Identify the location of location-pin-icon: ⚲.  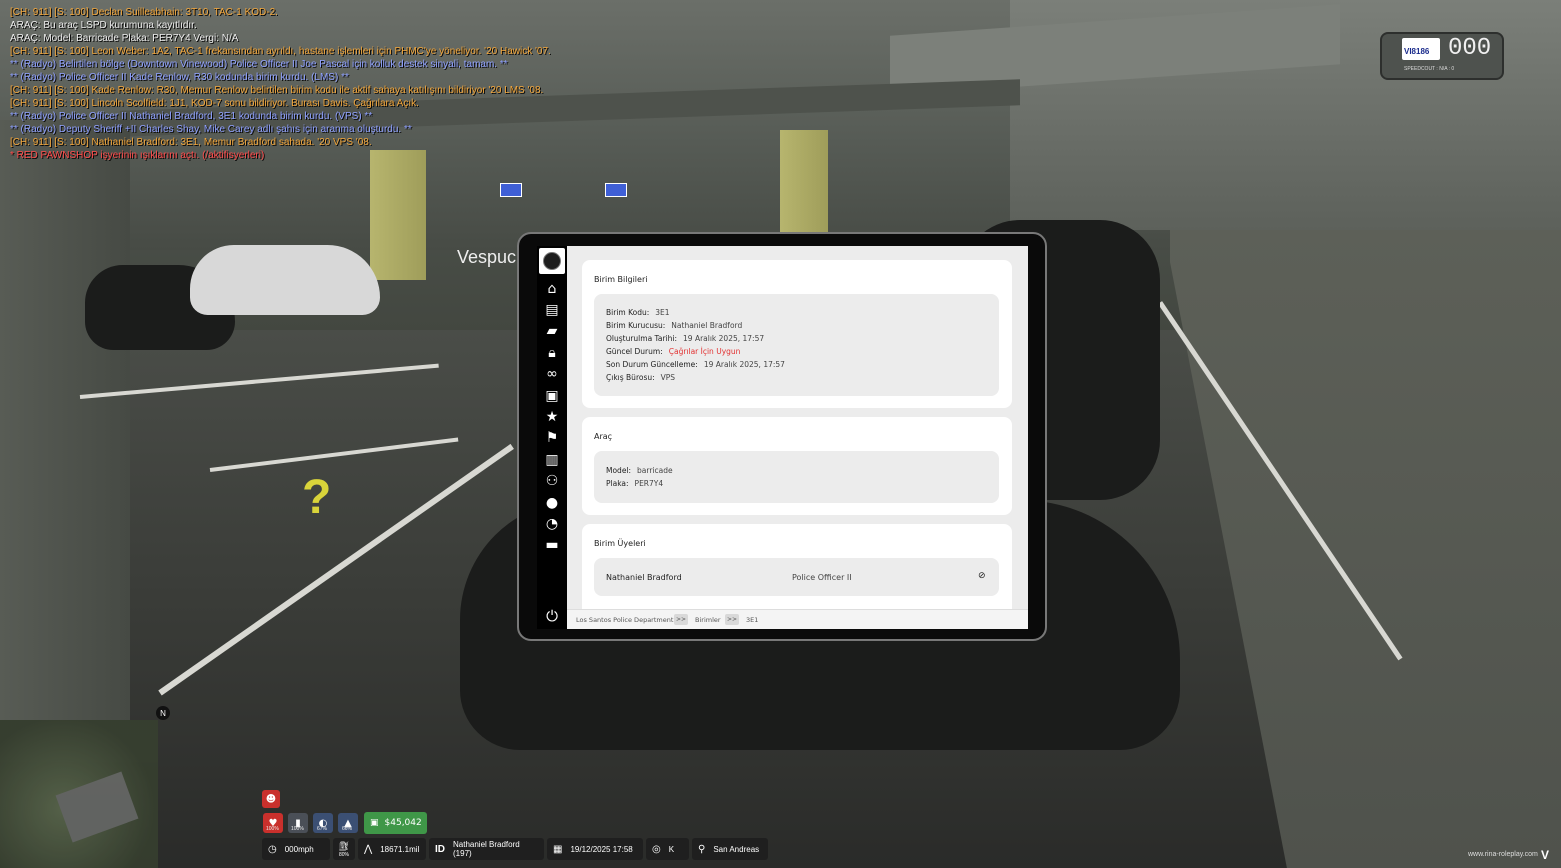
(702, 849).